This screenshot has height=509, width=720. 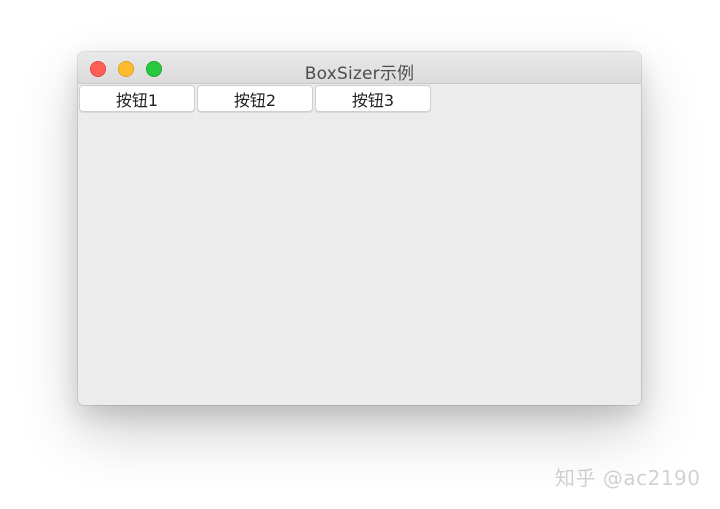 What do you see at coordinates (359, 74) in the screenshot?
I see `window-title: BoxSizer示例` at bounding box center [359, 74].